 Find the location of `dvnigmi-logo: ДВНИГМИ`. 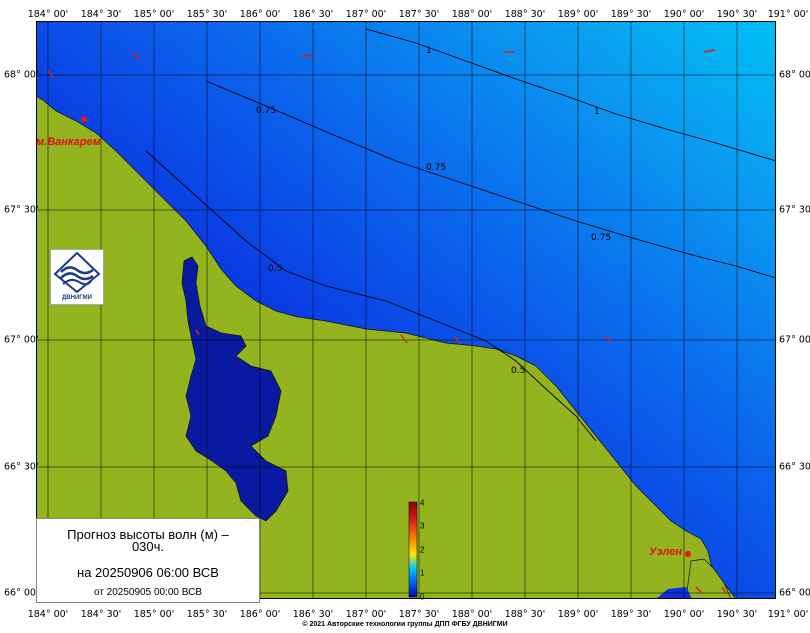

dvnigmi-logo: ДВНИГМИ is located at coordinates (77, 277).